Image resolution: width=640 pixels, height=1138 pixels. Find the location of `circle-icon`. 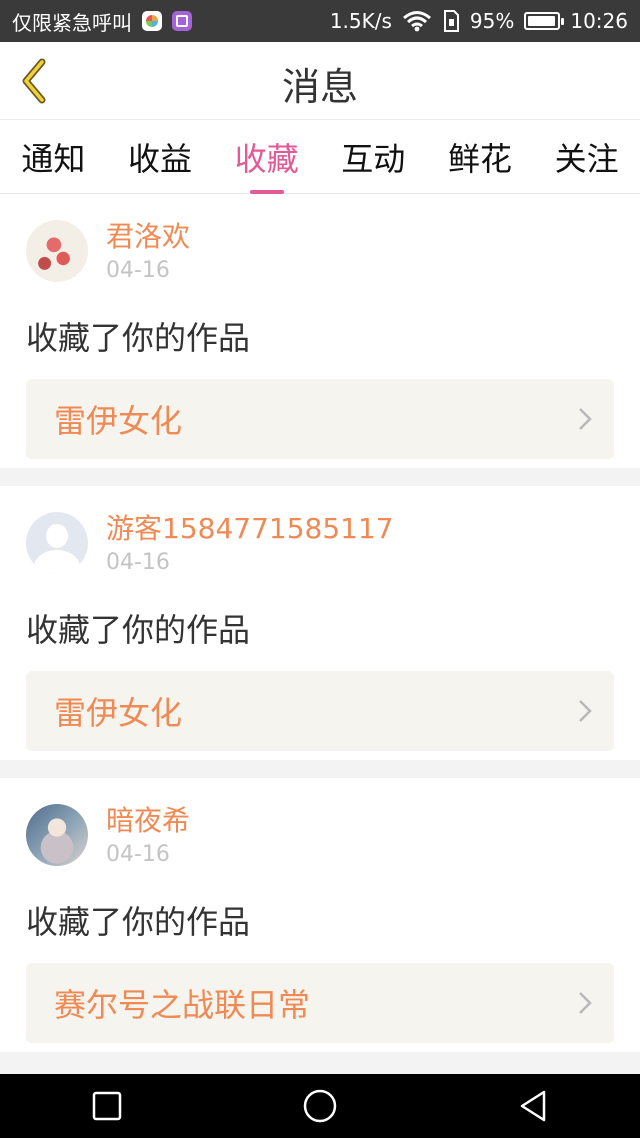

circle-icon is located at coordinates (320, 1106).